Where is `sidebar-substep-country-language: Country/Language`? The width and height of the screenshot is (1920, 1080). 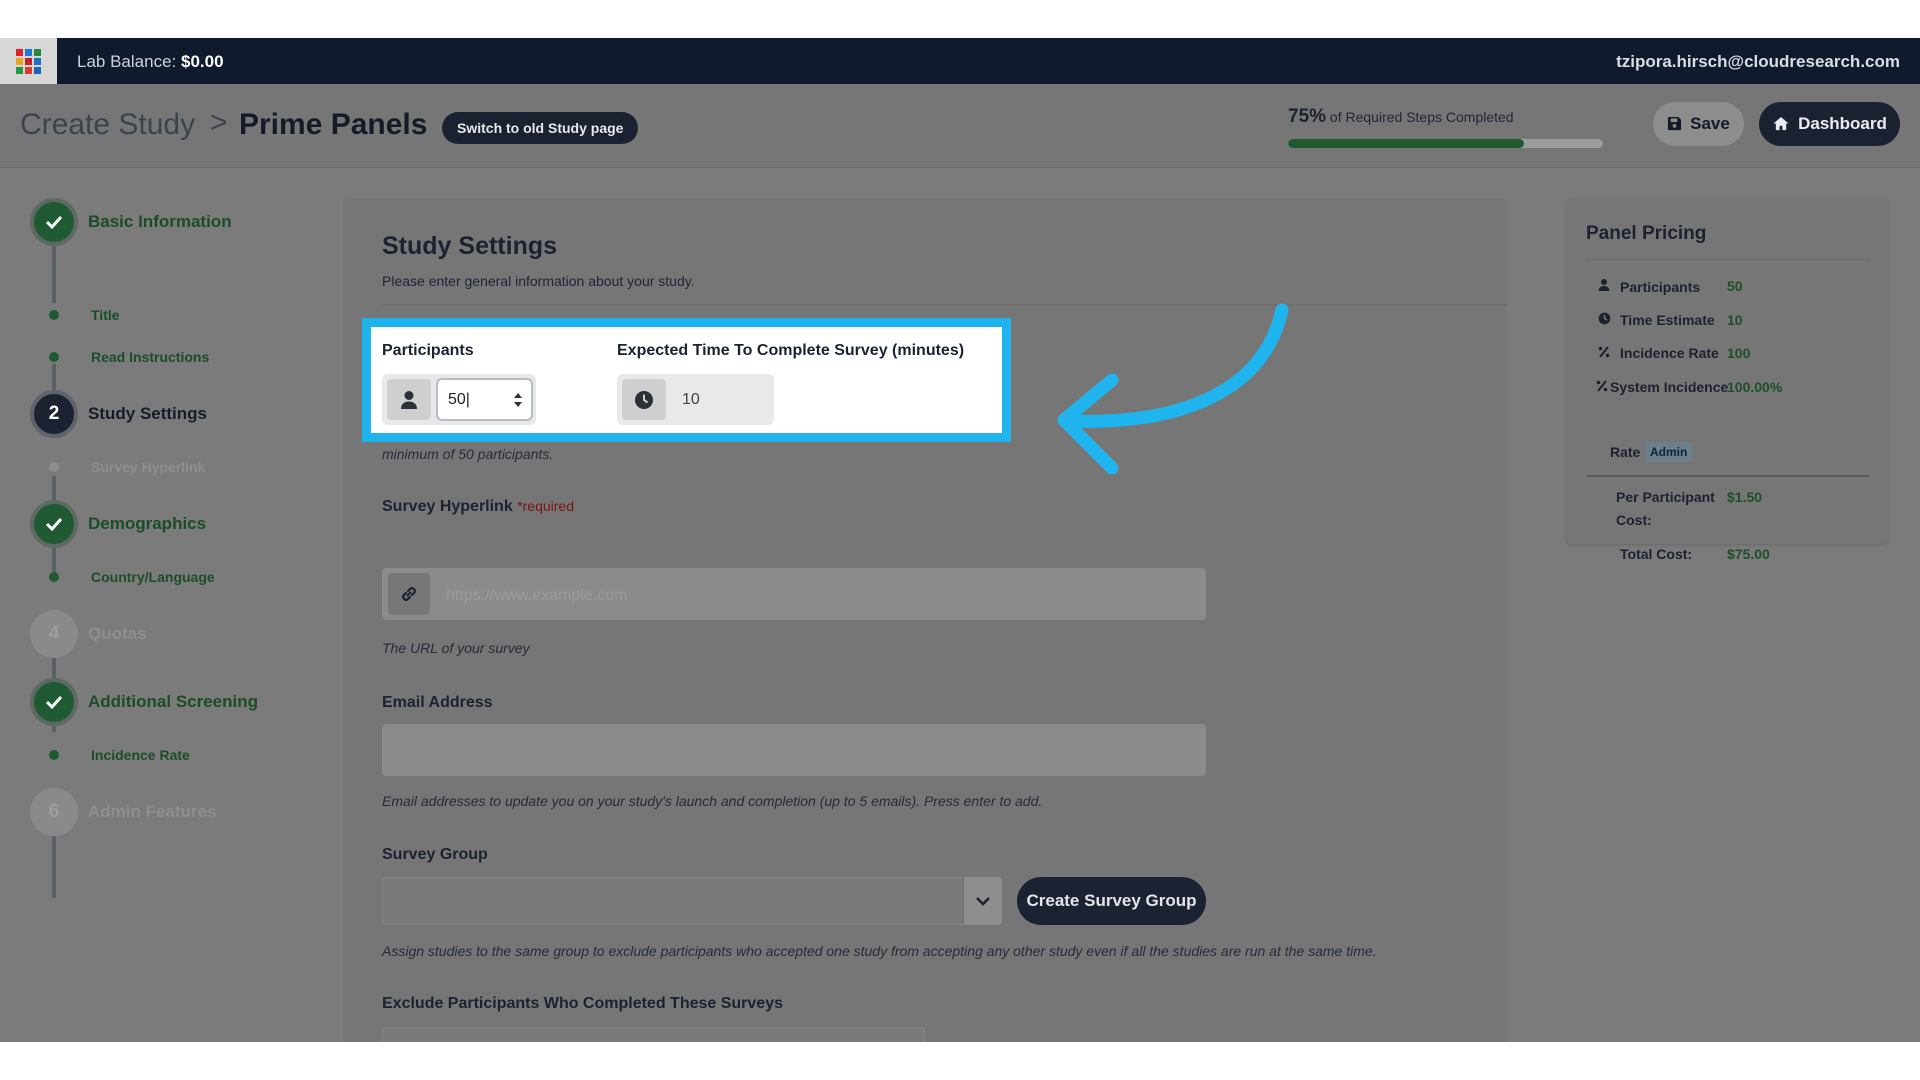 sidebar-substep-country-language: Country/Language is located at coordinates (153, 577).